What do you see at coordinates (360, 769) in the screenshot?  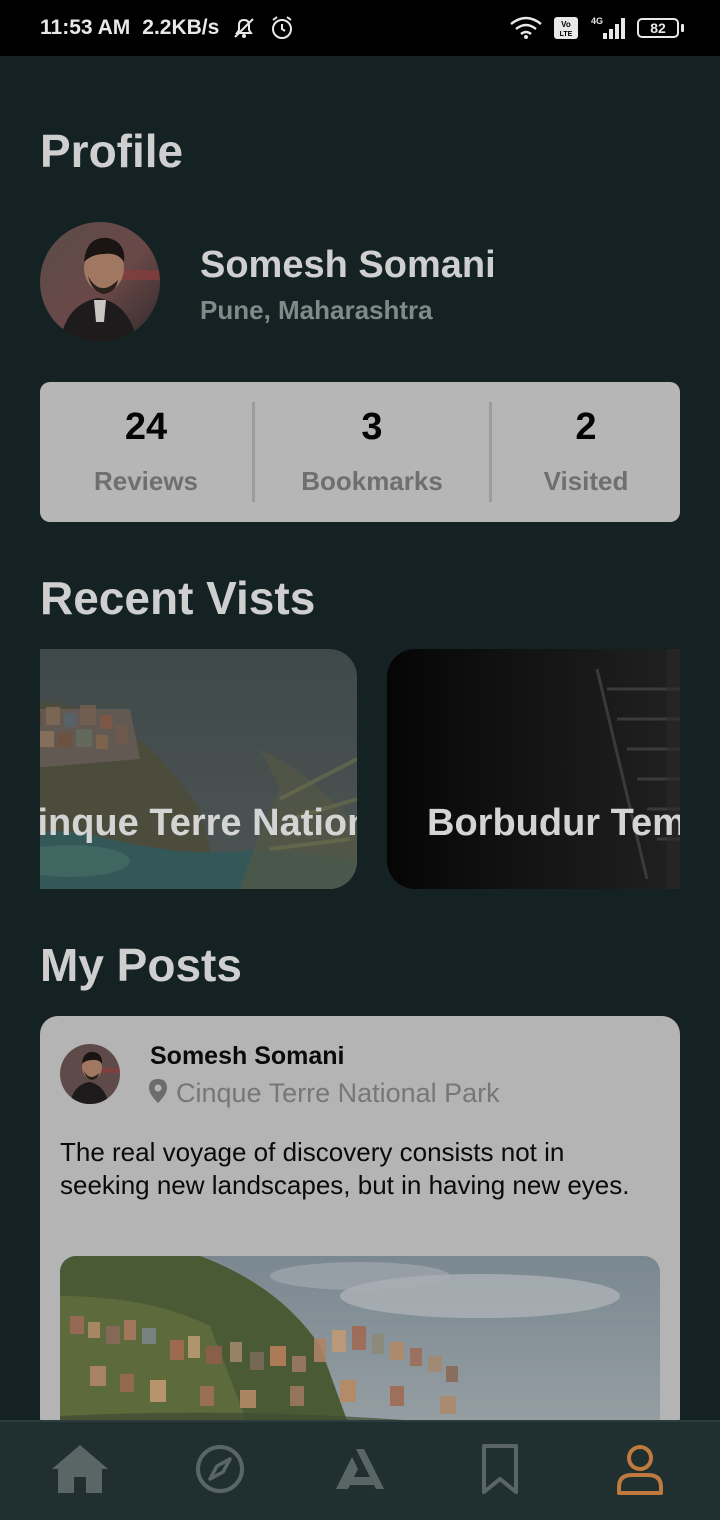 I see `recent-visits-carousel: Cinque Terre National Park` at bounding box center [360, 769].